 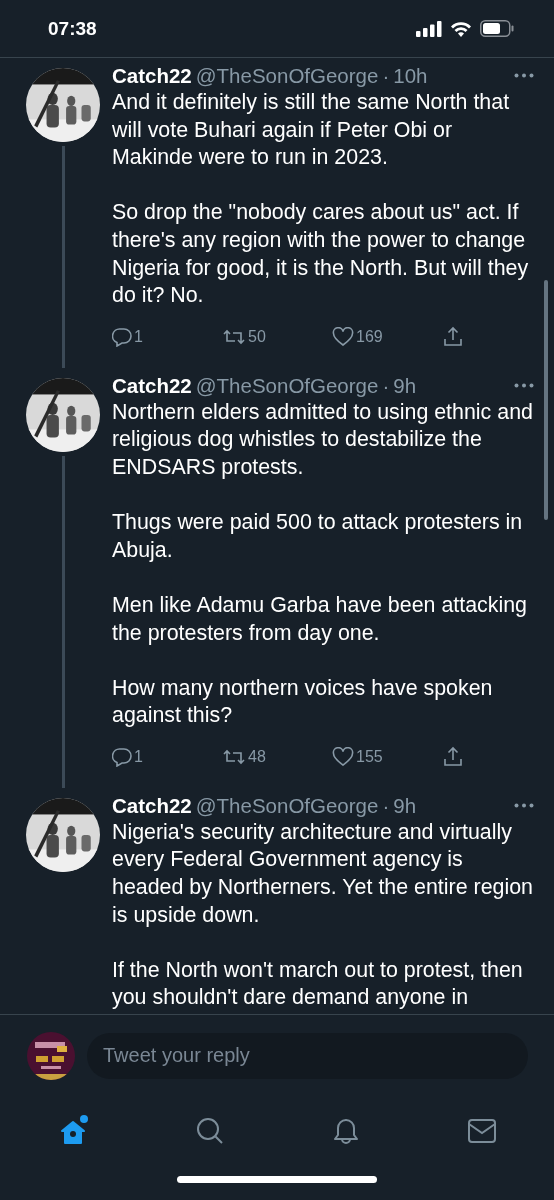 What do you see at coordinates (277, 336) in the screenshot?
I see `retweet-button: 50` at bounding box center [277, 336].